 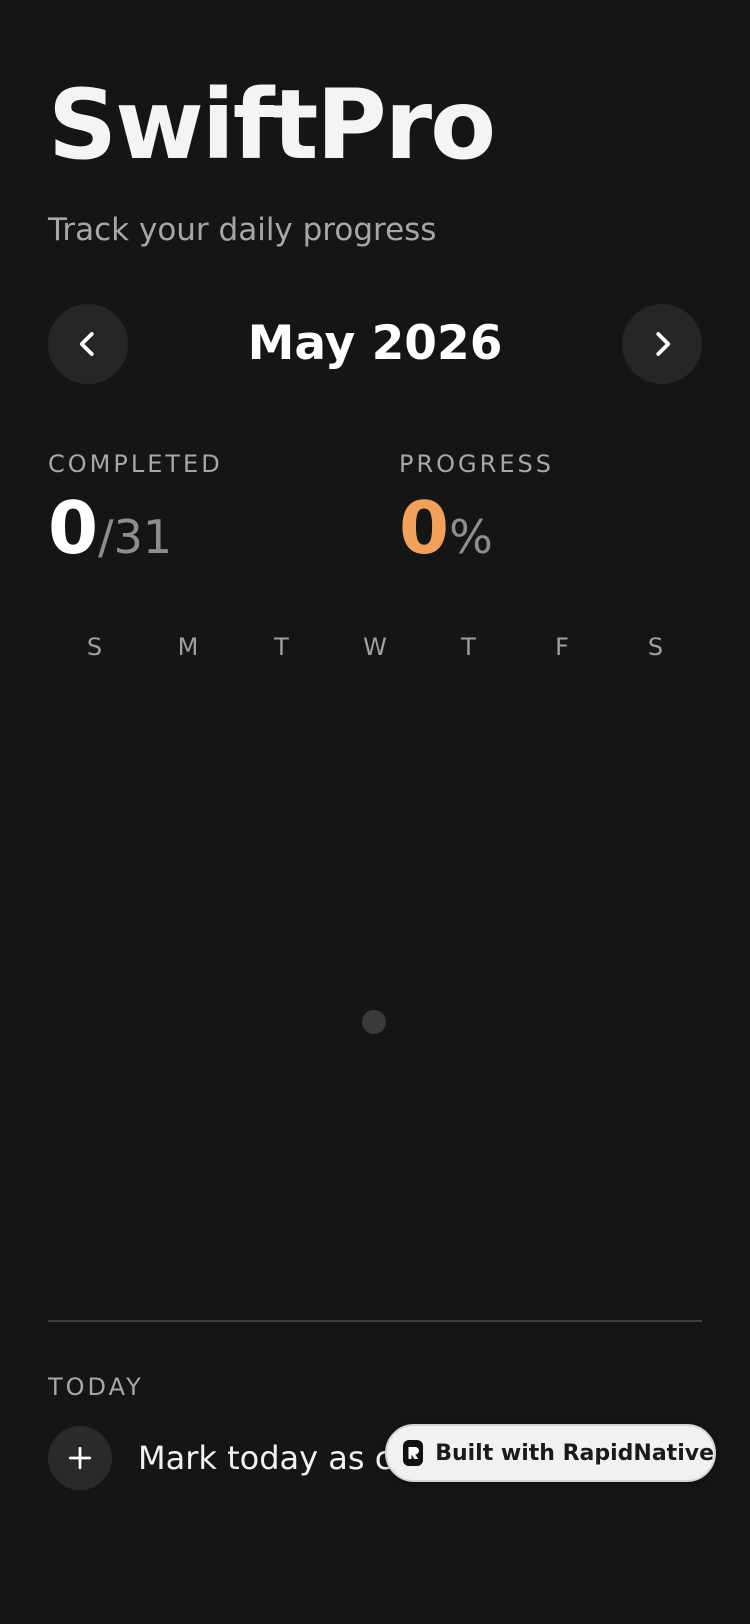 I want to click on rapidnative-logo-icon, so click(x=413, y=1453).